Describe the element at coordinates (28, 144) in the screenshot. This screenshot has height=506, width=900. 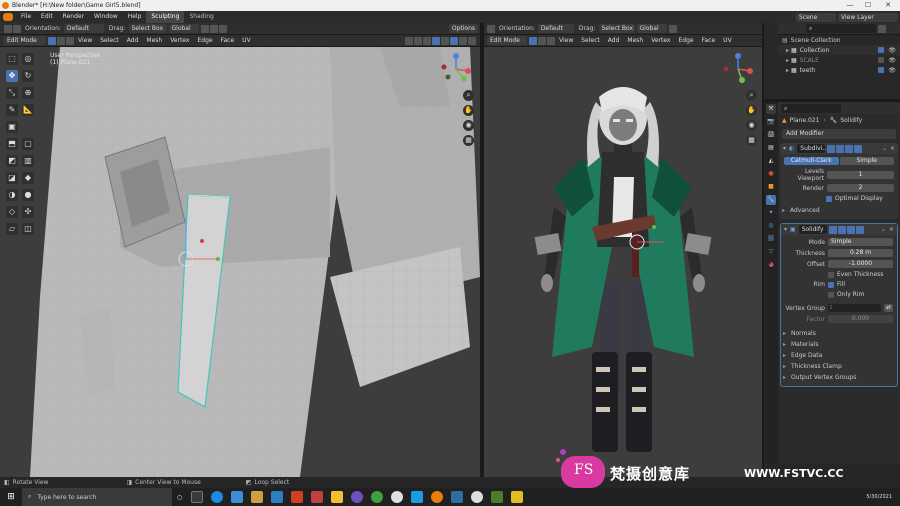
I see `inset-tool-icon: ▢` at that location.